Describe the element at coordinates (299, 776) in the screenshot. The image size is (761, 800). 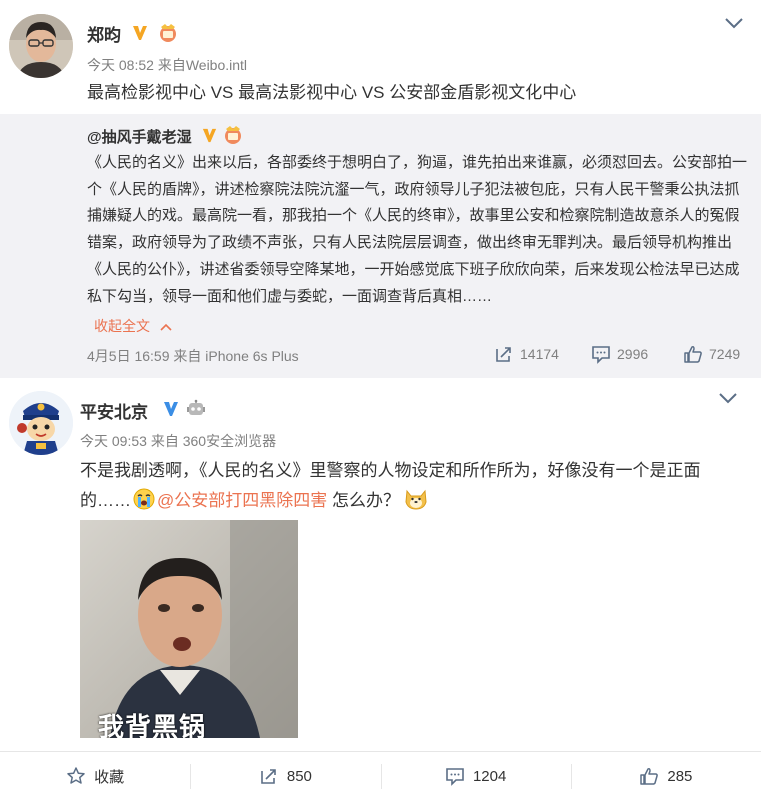
I see `repost-count: 850` at that location.